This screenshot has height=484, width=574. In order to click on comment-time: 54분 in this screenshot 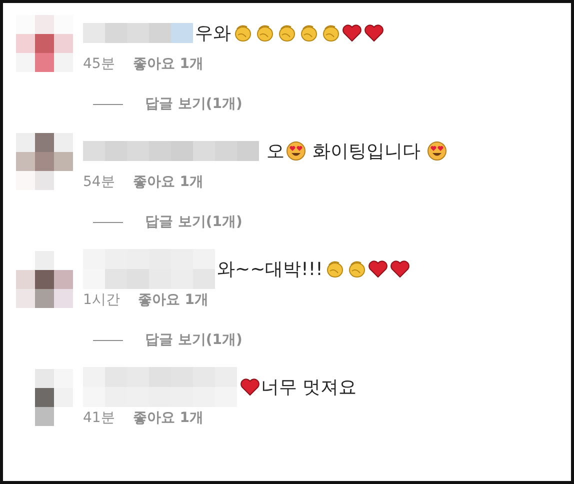, I will do `click(99, 182)`.